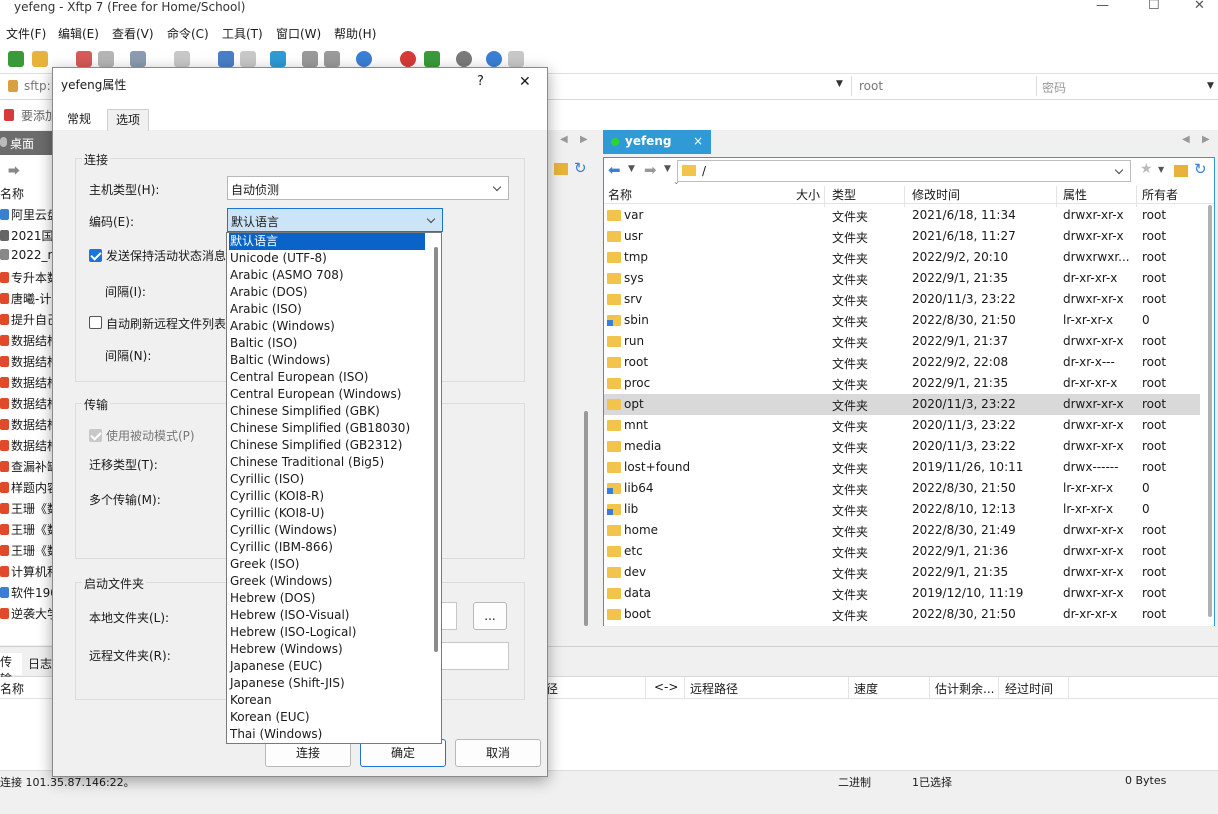 This screenshot has height=814, width=1218. Describe the element at coordinates (902, 593) in the screenshot. I see `table-row: data 文件夹 2019/12/10, 11:19 drwxr-xr-x root` at that location.